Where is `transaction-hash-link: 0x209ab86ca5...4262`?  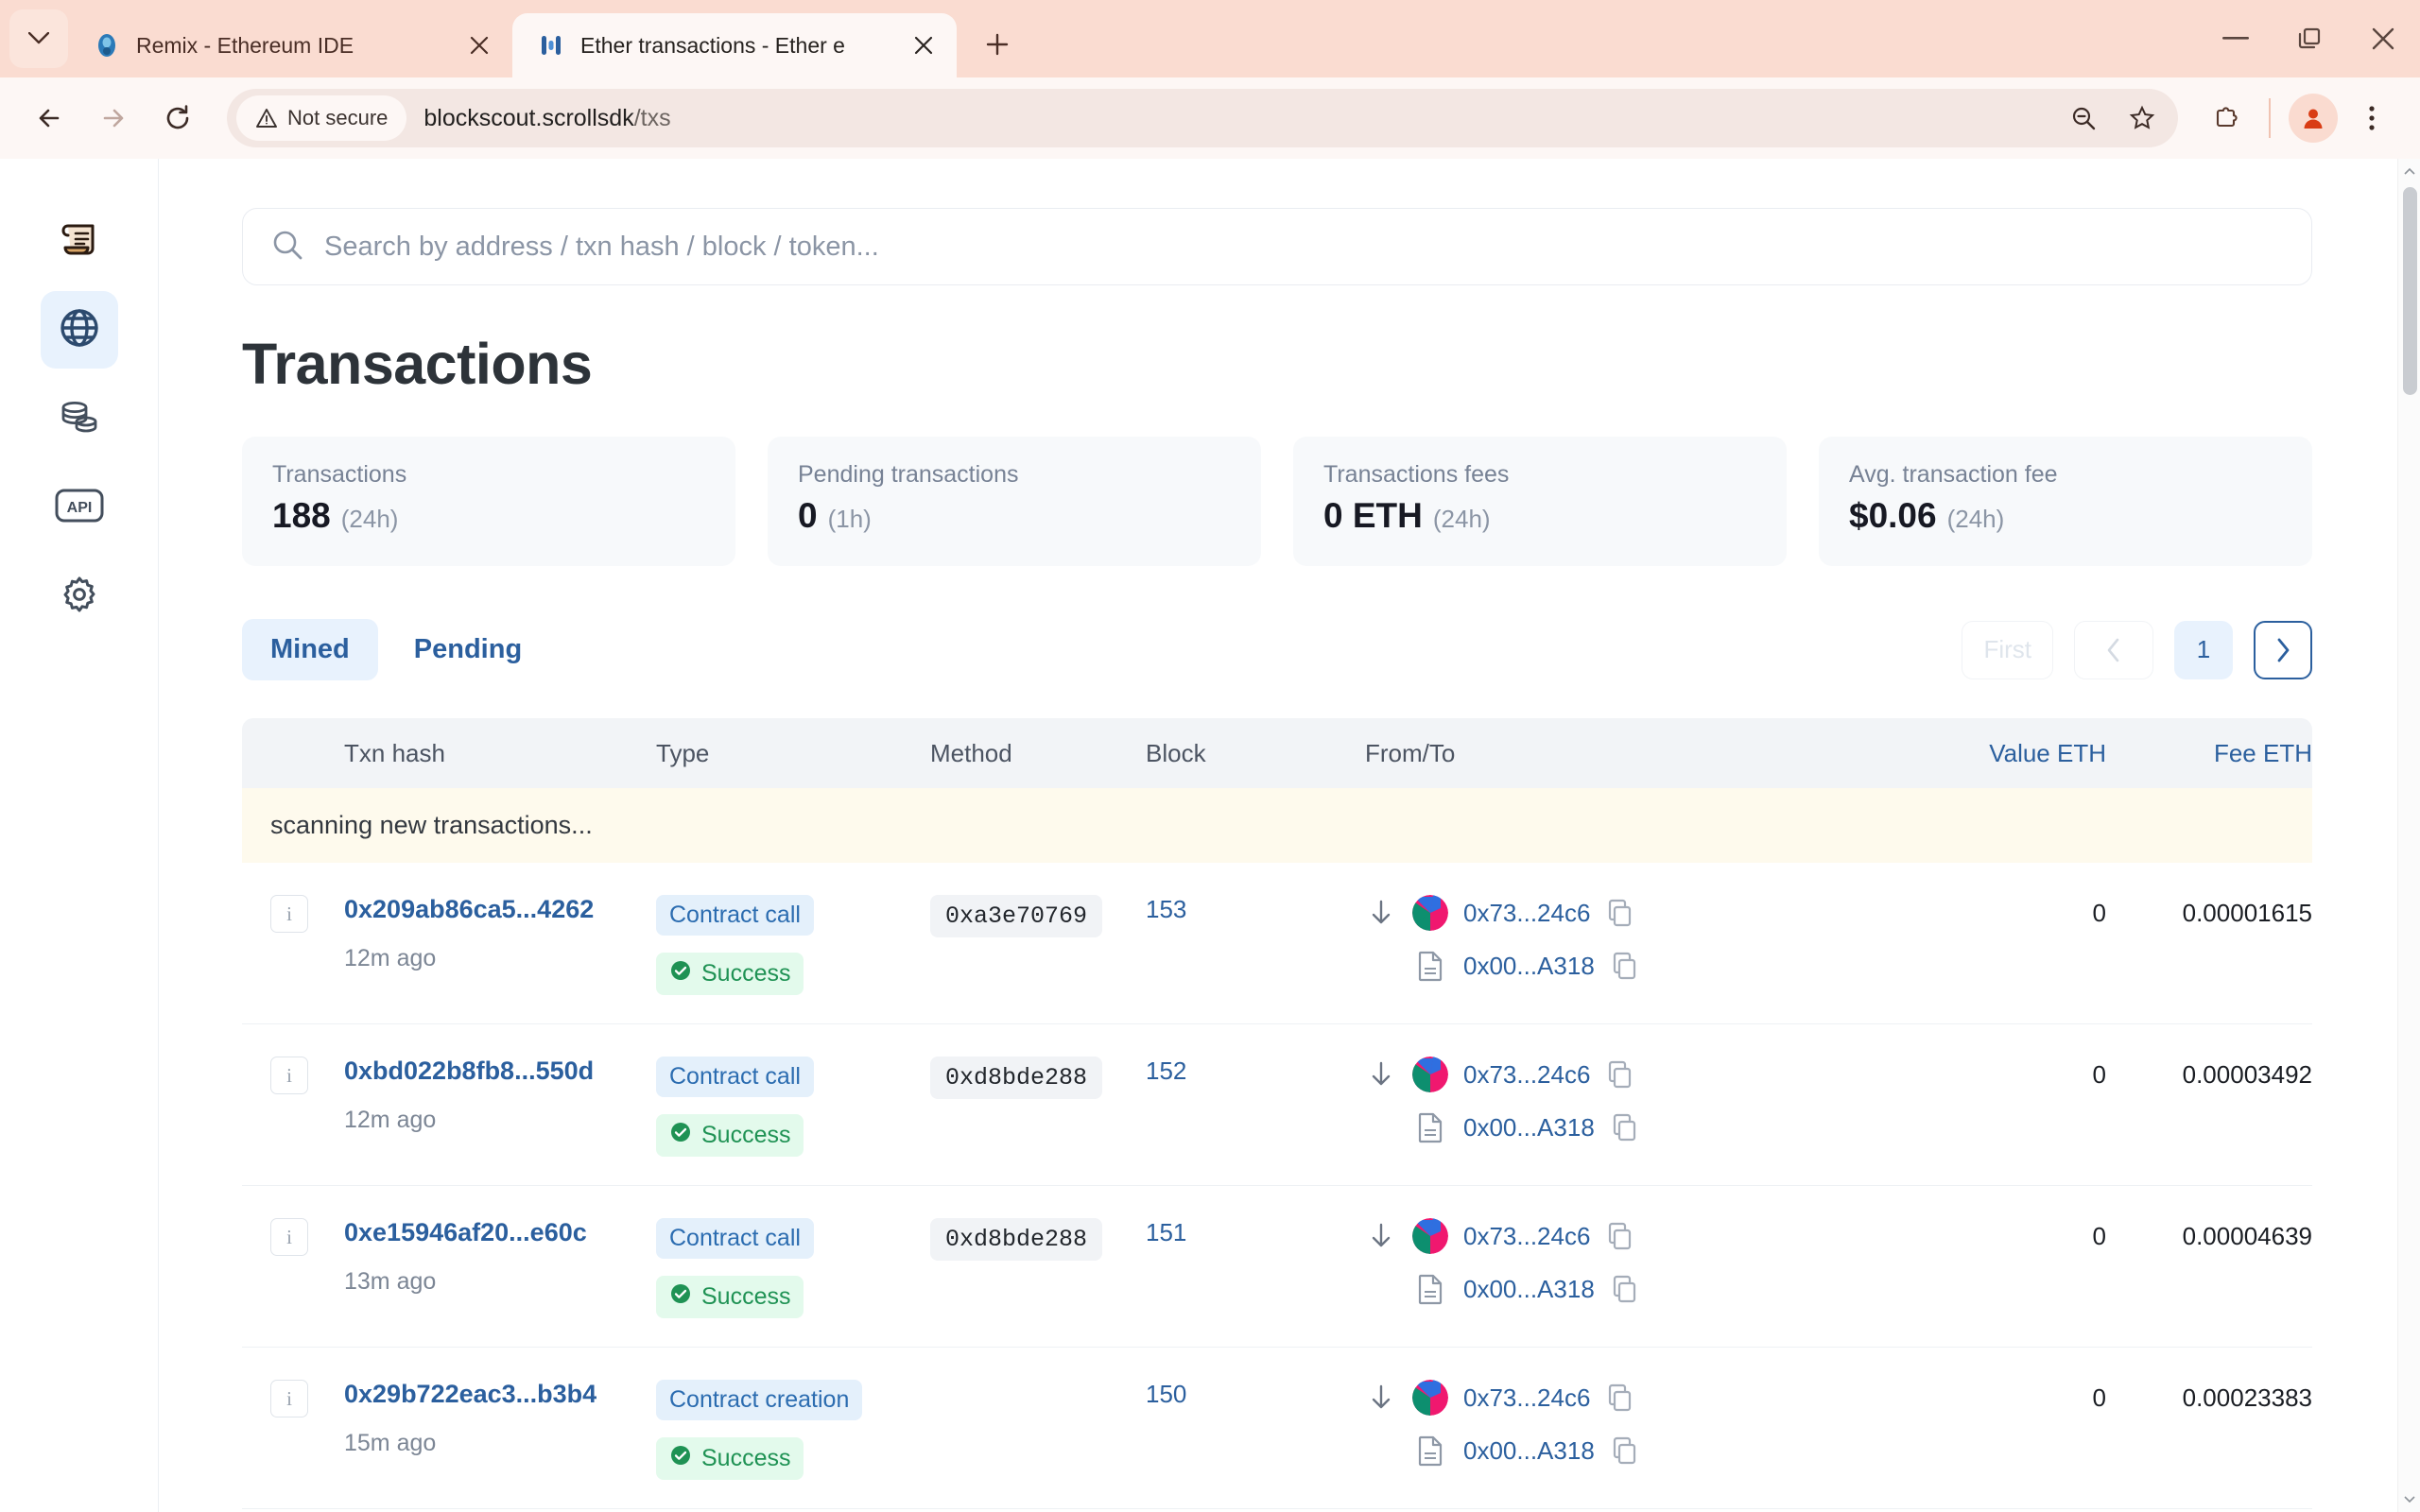 transaction-hash-link: 0x209ab86ca5...4262 is located at coordinates (500, 909).